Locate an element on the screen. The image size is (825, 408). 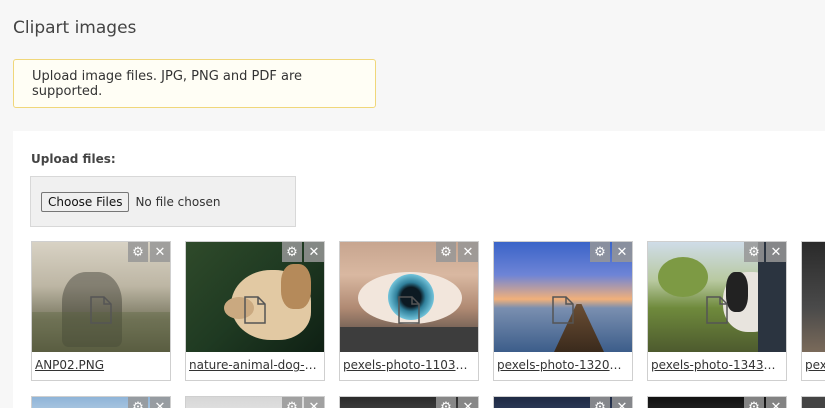
tile-caption: pexels-photo-1103818.jpeg is located at coordinates (409, 365).